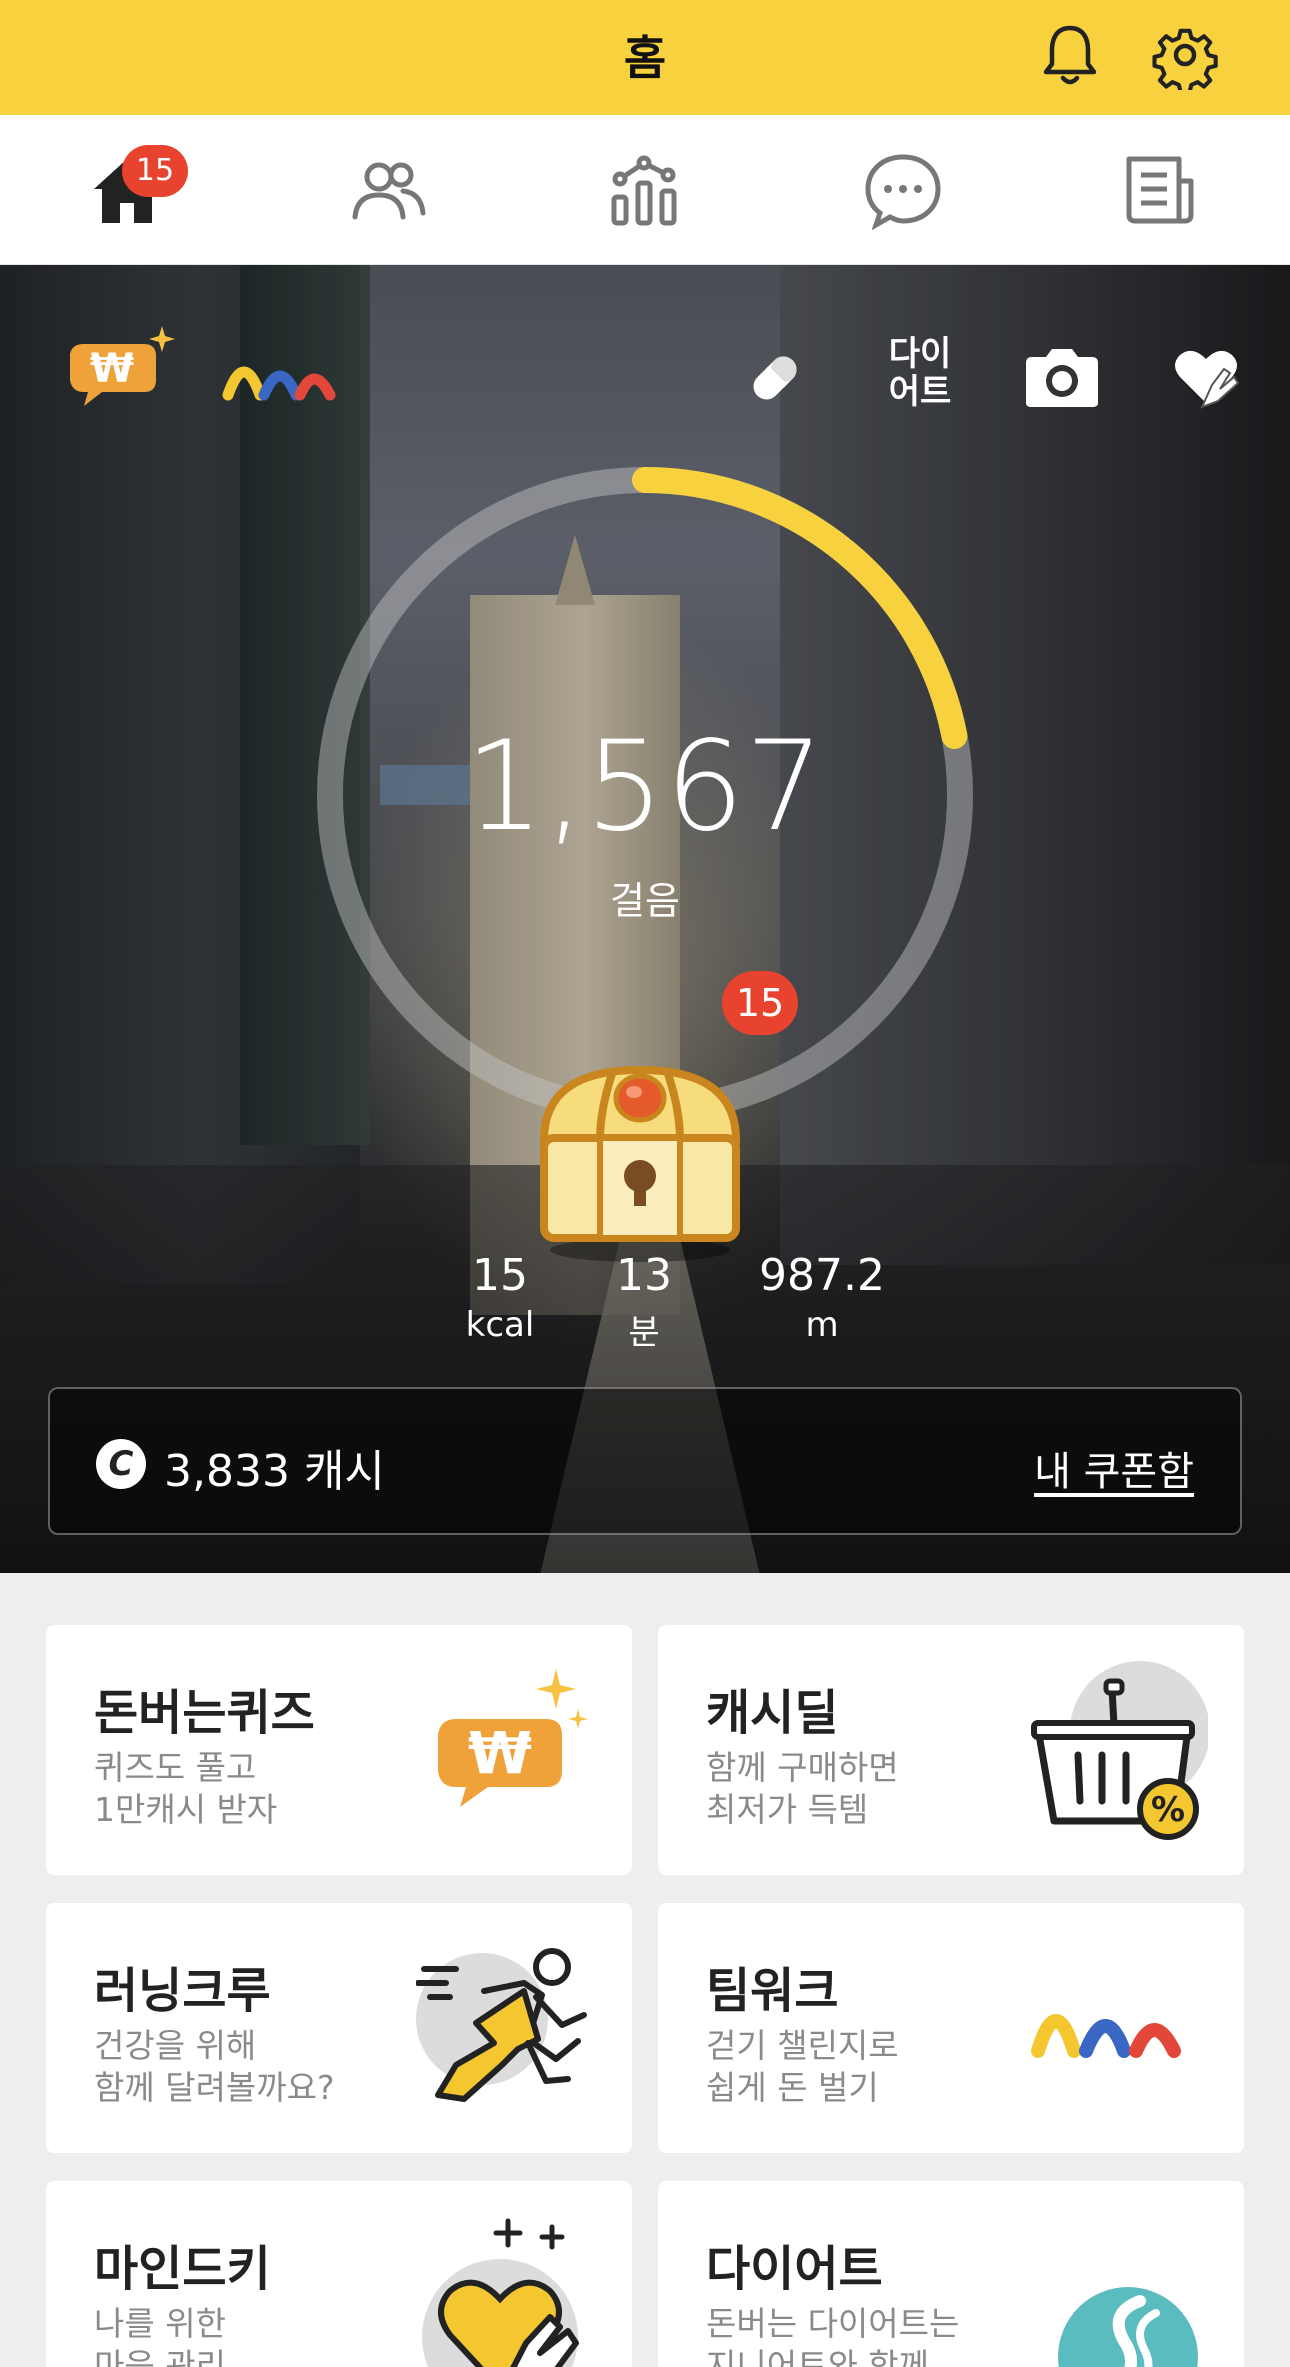 The height and width of the screenshot is (2367, 1290). What do you see at coordinates (1118, 2292) in the screenshot?
I see `dietgenie-icon` at bounding box center [1118, 2292].